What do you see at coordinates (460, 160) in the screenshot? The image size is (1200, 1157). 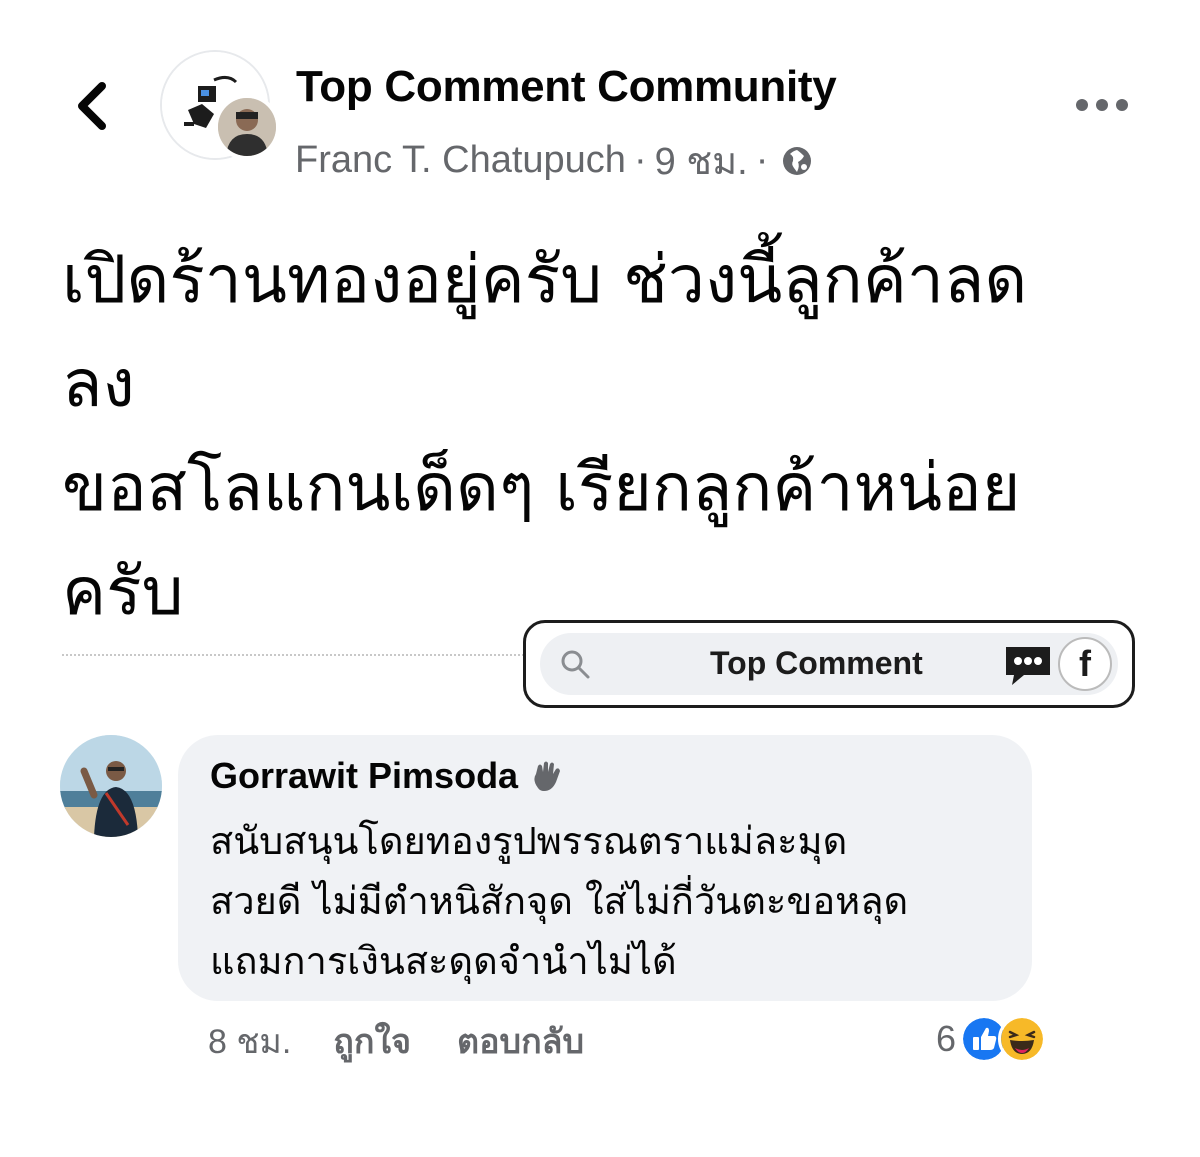 I see `author-name: Franc T. Chatupuch` at bounding box center [460, 160].